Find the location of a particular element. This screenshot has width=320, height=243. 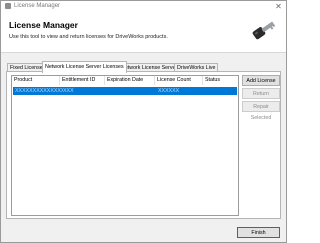

column-header-product: Product is located at coordinates (36, 80).